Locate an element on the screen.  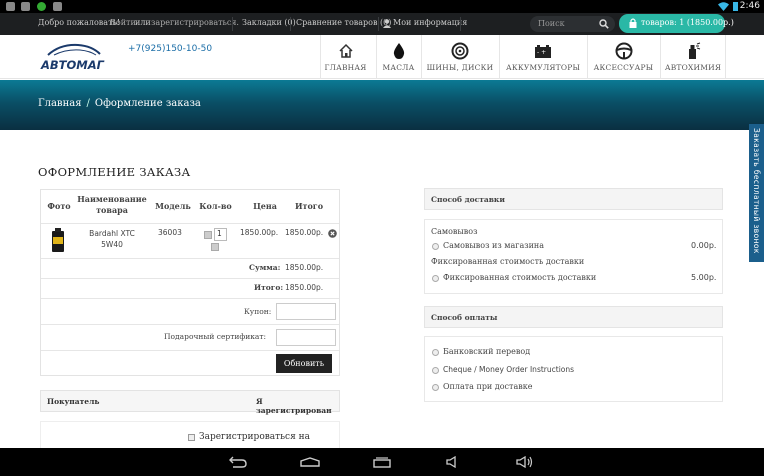
nav-item-oils: МАСЛА is located at coordinates (398, 57).